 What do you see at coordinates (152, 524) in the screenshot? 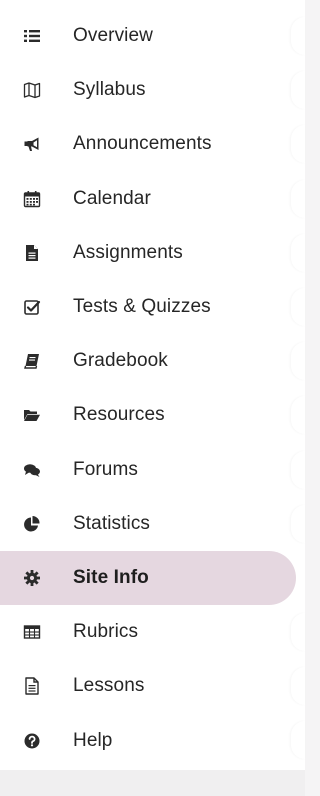
I see `sidebar-item-statistics: Statistics` at bounding box center [152, 524].